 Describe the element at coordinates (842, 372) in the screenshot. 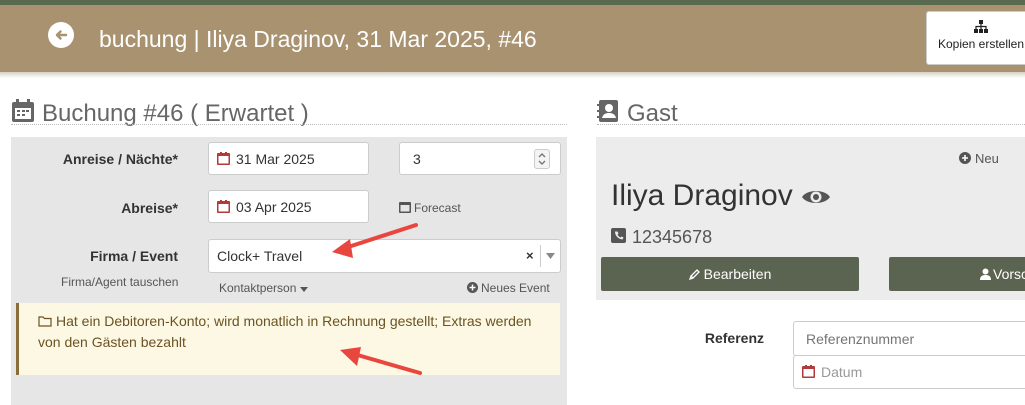

I see `date-placeholder: Datum` at that location.